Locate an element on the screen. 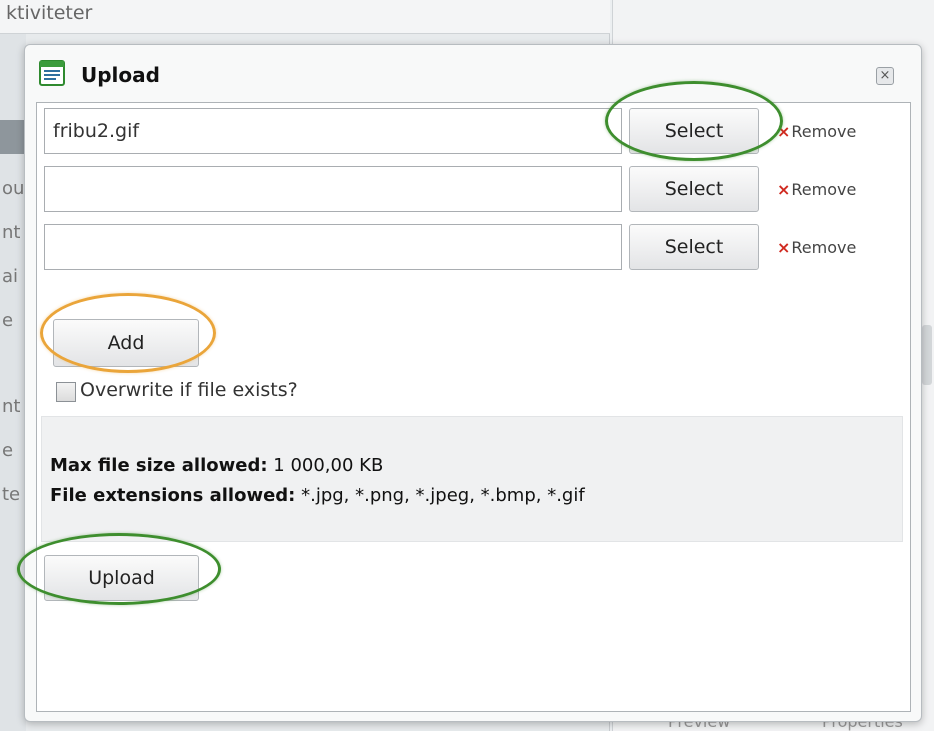 The image size is (934, 731). background-fragment: te is located at coordinates (11, 494).